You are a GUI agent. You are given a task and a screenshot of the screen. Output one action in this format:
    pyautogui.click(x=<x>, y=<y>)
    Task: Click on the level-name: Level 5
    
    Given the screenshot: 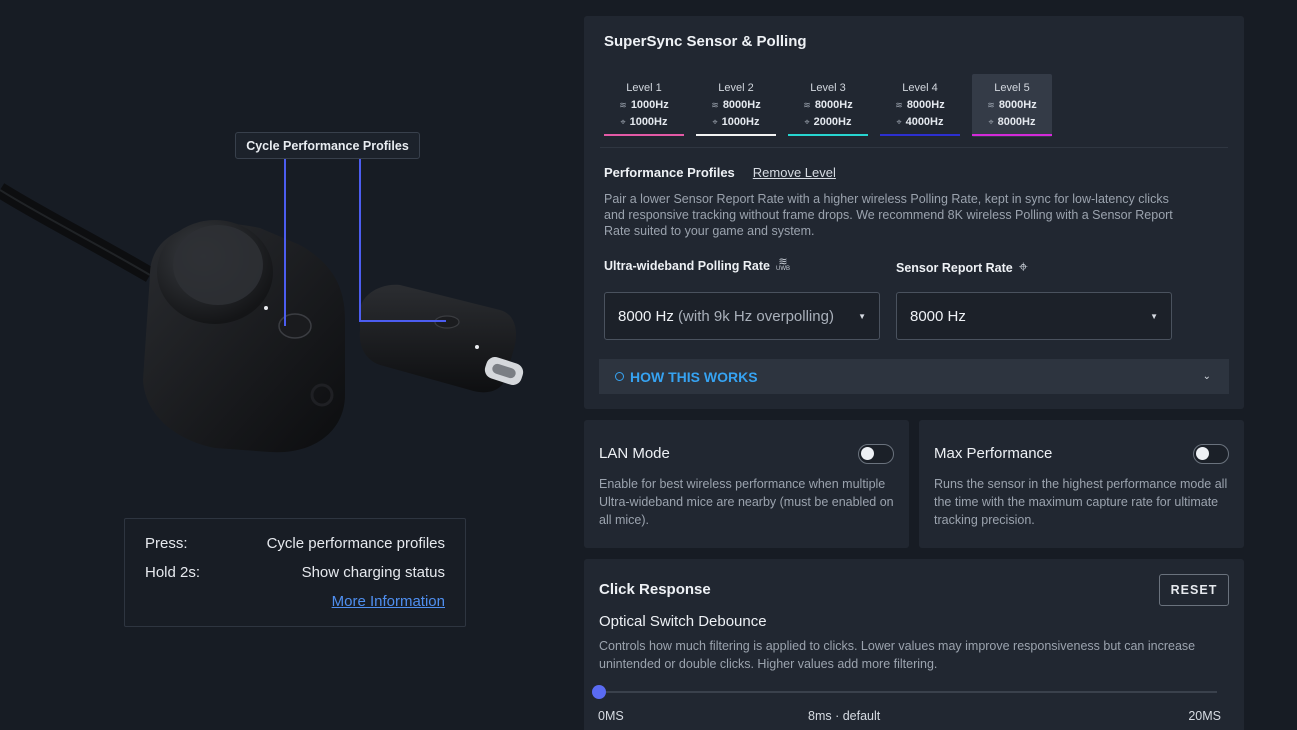 What is the action you would take?
    pyautogui.click(x=1012, y=88)
    